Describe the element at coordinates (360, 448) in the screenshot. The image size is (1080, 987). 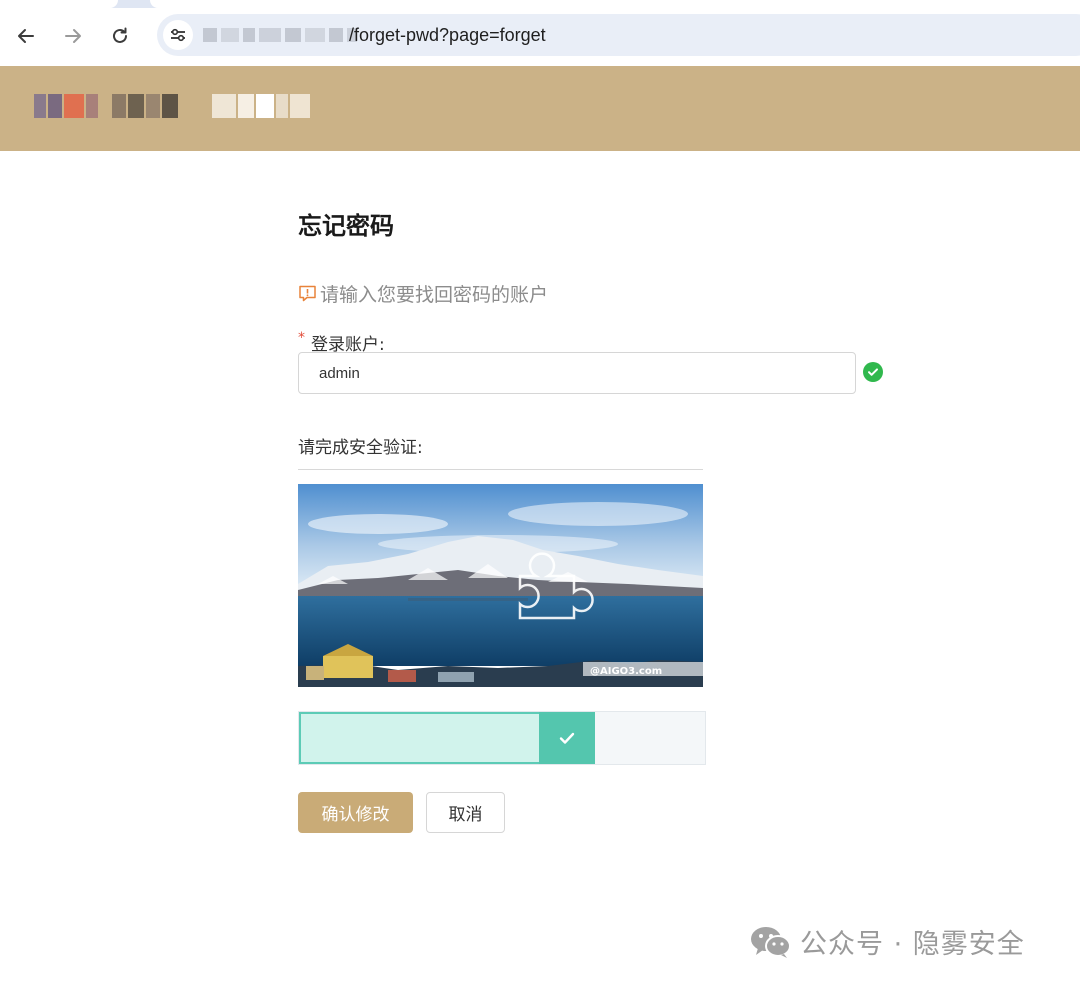
I see `verify-label: 请完成安全验证:` at that location.